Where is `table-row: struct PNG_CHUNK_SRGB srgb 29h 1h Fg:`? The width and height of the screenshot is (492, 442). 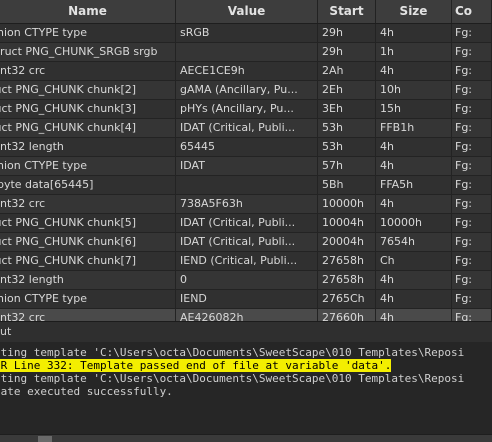 table-row: struct PNG_CHUNK_SRGB srgb 29h 1h Fg: is located at coordinates (246, 52).